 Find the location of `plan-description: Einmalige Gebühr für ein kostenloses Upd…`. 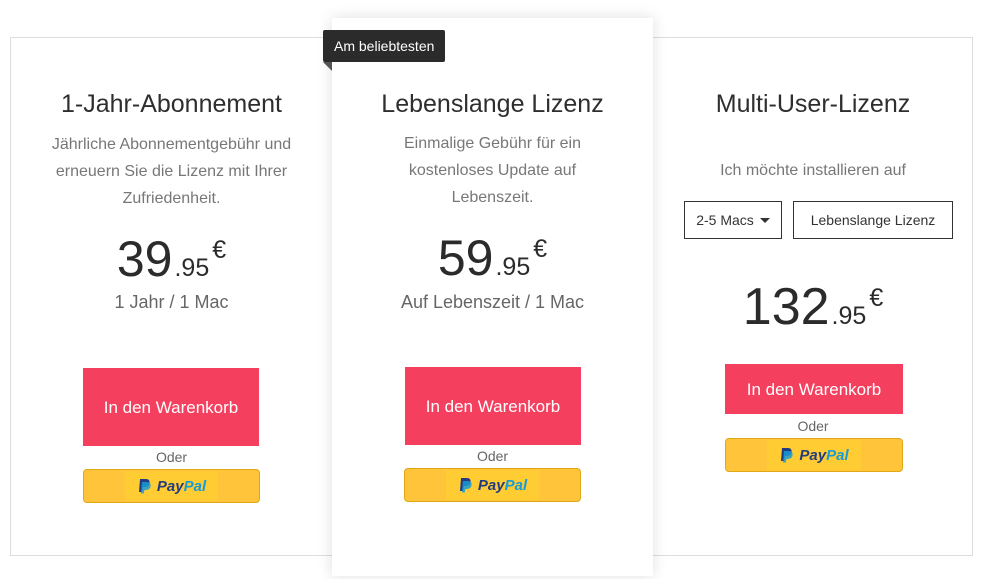

plan-description: Einmalige Gebühr für ein kostenloses Upd… is located at coordinates (492, 170).